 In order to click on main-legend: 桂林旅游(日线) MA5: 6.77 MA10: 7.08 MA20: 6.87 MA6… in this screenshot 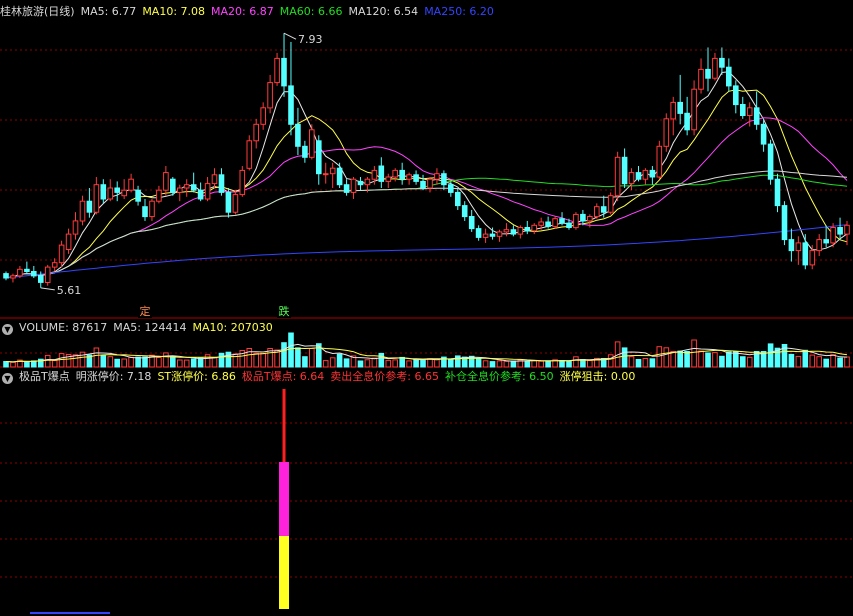, I will do `click(253, 12)`.